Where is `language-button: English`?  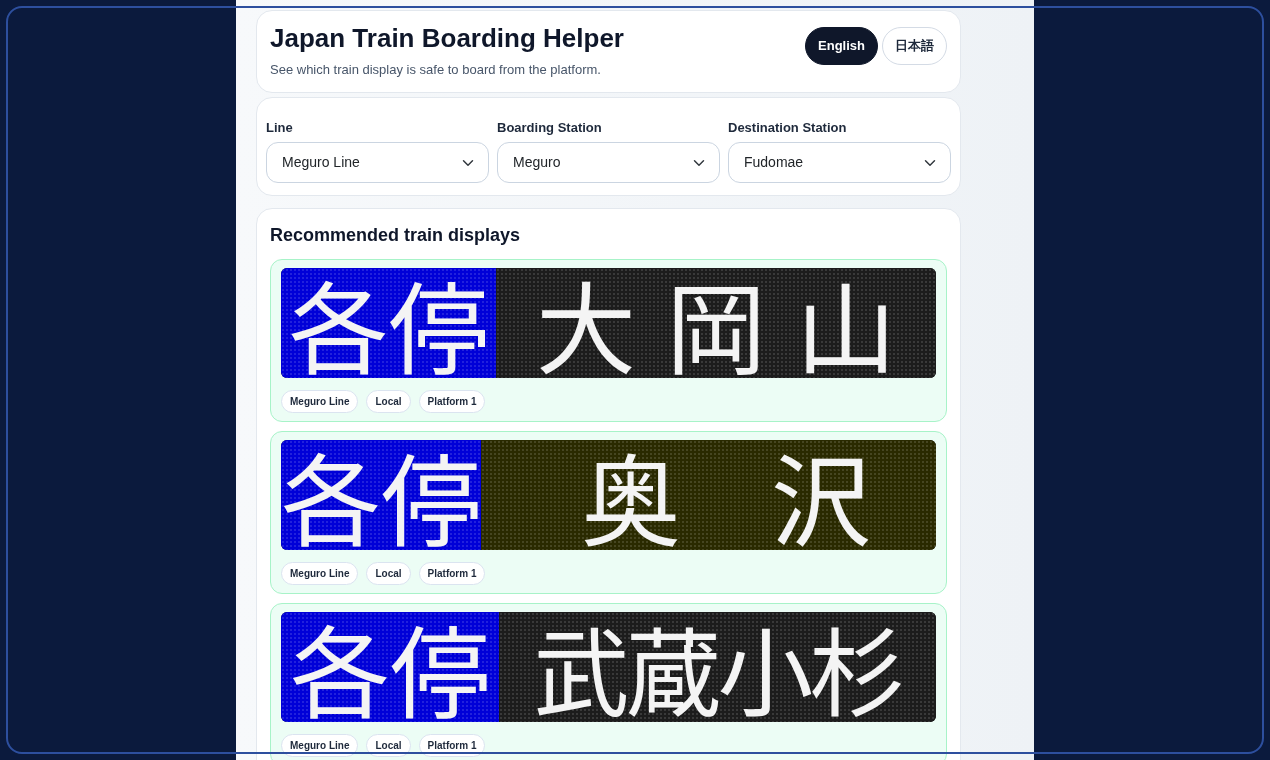 language-button: English is located at coordinates (841, 46).